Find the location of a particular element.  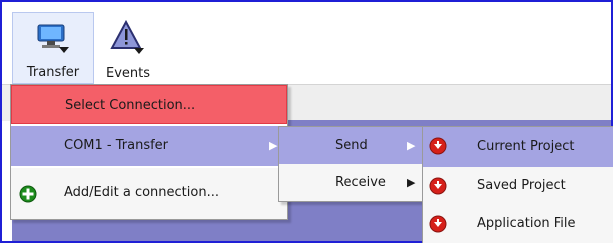

events-button: Events is located at coordinates (128, 48).